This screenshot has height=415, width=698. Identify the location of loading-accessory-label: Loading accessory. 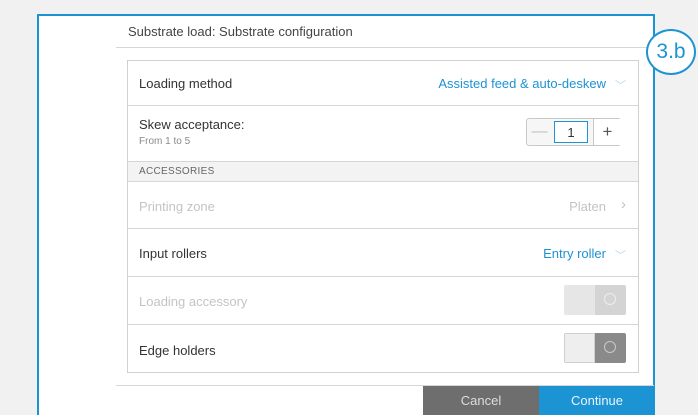
(193, 301).